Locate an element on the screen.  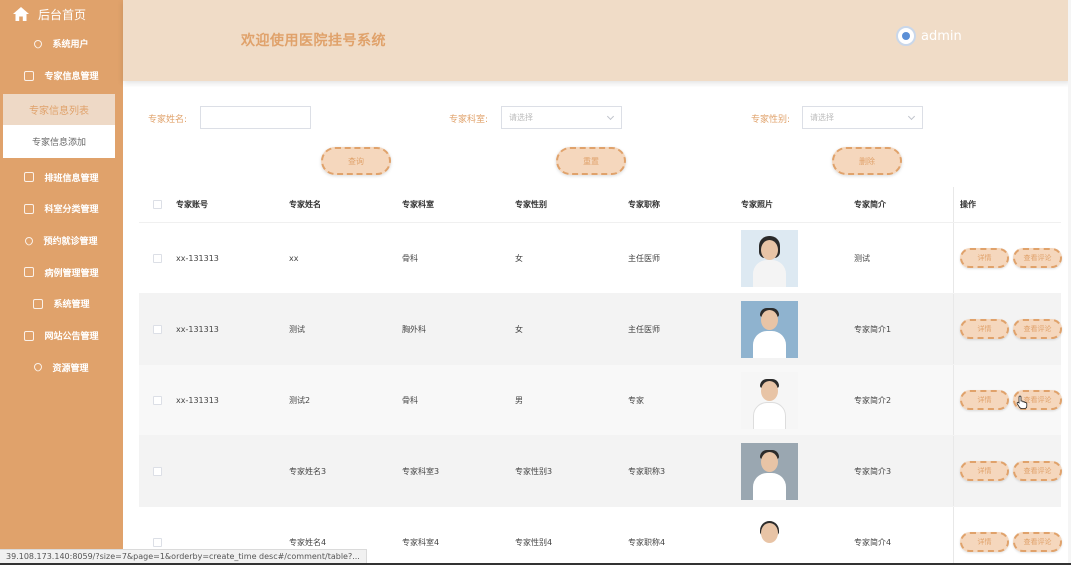
col-title: 专家职称 is located at coordinates (644, 204).